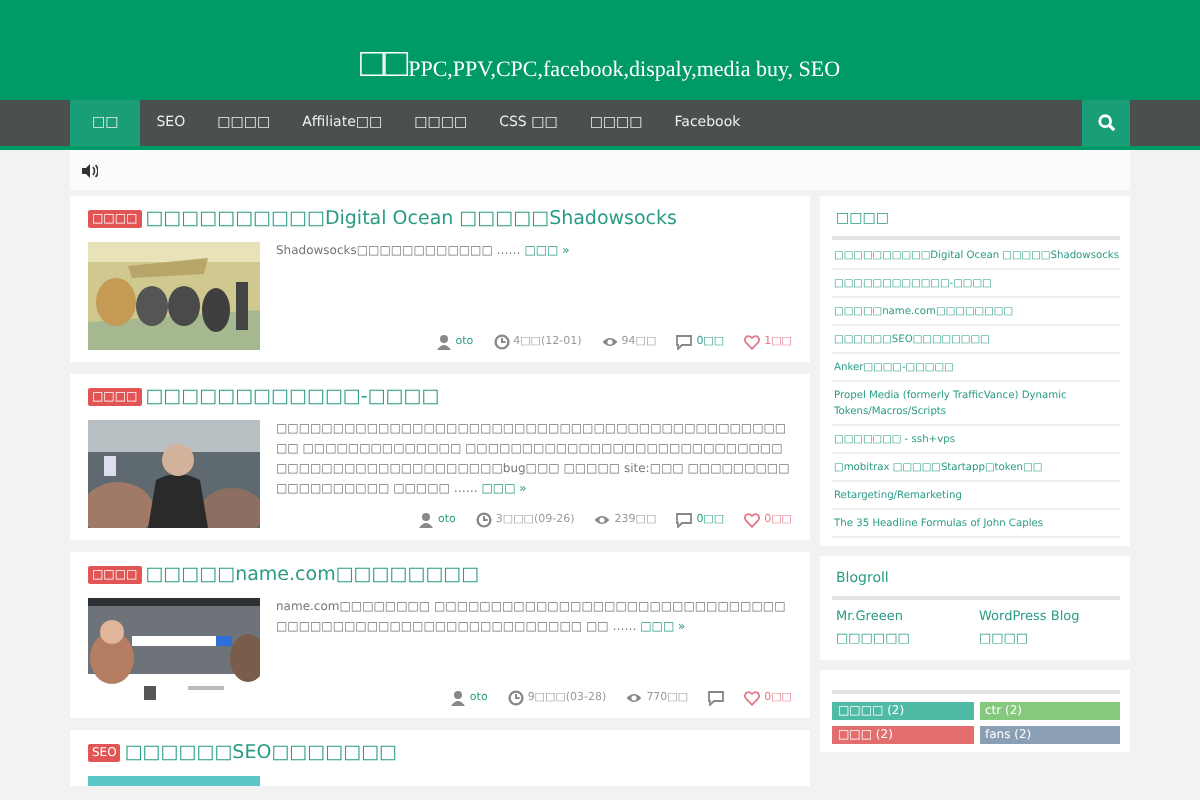 The height and width of the screenshot is (800, 1200). What do you see at coordinates (261, 753) in the screenshot?
I see `post-title-link: □□□□□□SEO□□□□□□□` at bounding box center [261, 753].